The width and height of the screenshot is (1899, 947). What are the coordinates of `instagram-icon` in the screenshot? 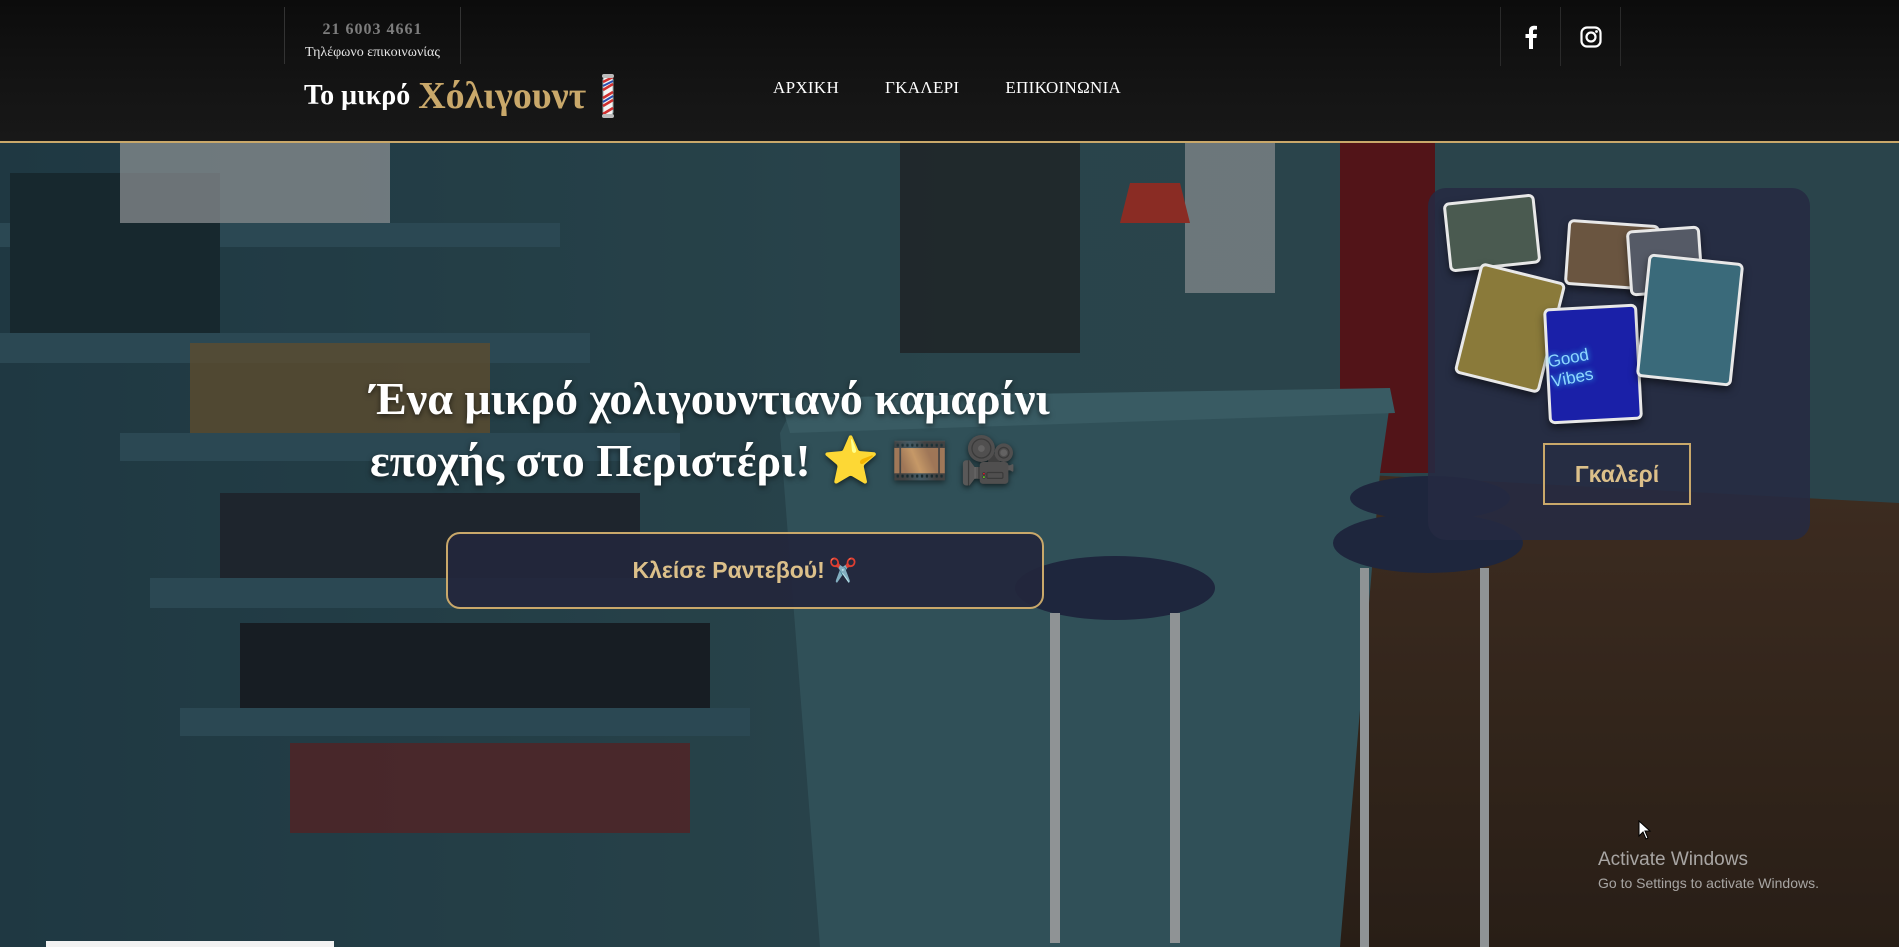 It's located at (1590, 36).